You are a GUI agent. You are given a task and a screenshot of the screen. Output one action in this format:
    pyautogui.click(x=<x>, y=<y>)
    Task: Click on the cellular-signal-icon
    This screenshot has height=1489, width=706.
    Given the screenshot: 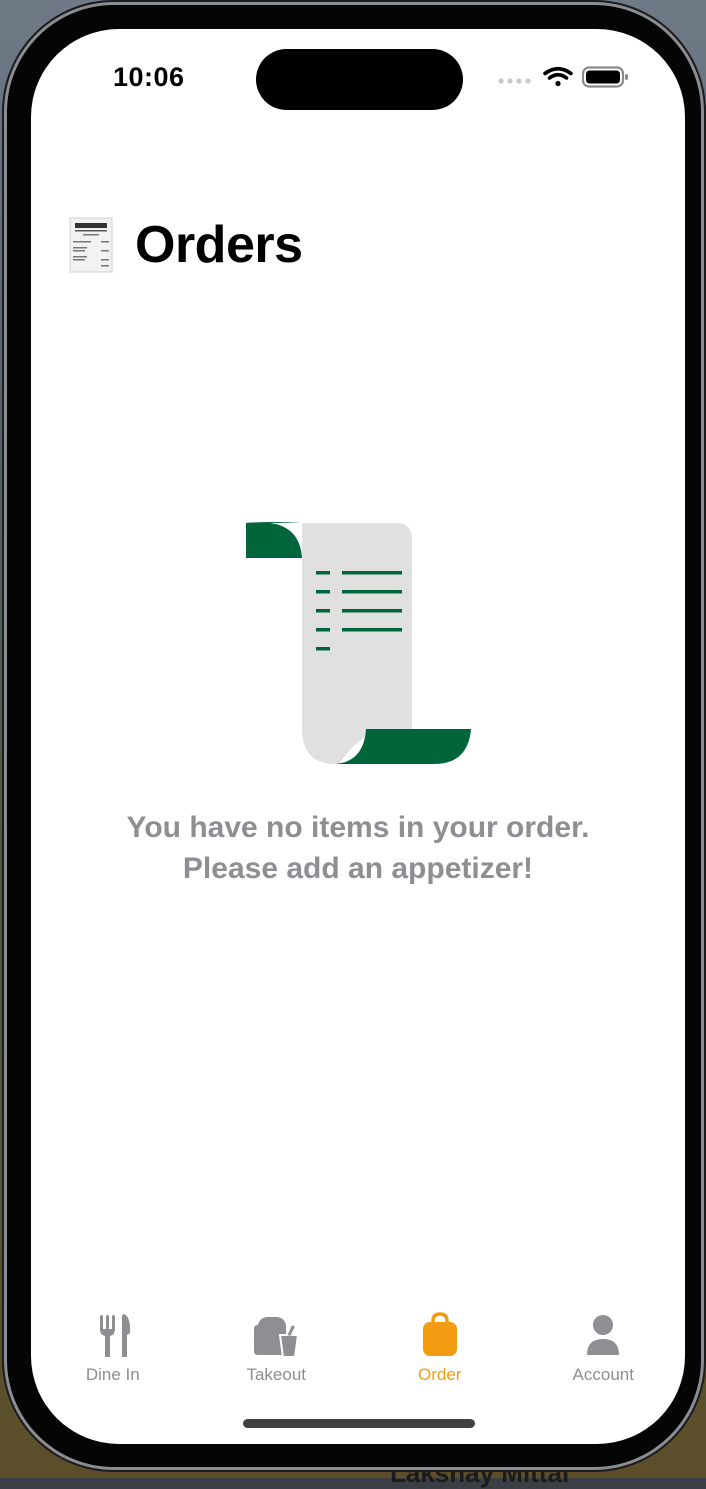 What is the action you would take?
    pyautogui.click(x=514, y=81)
    